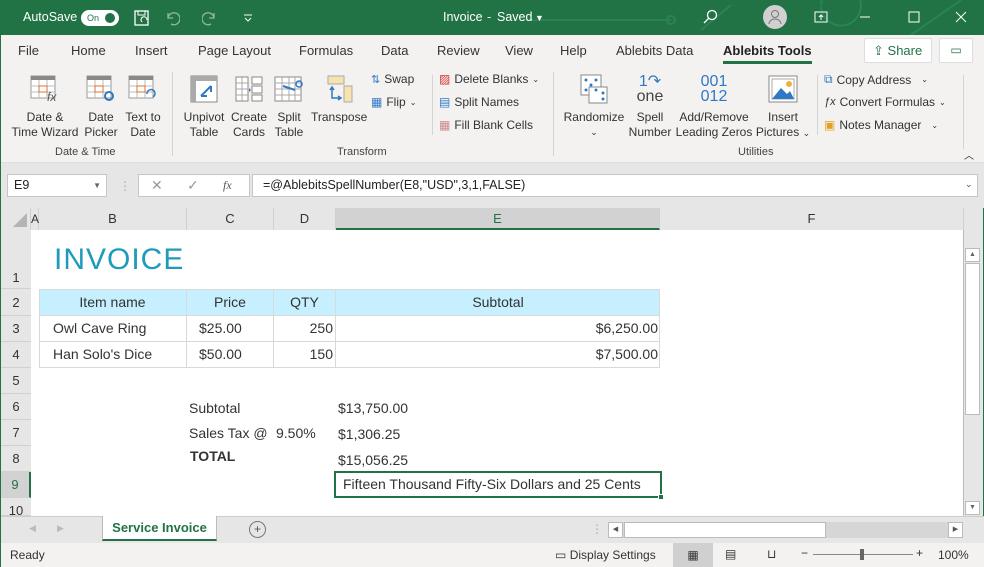 This screenshot has height=567, width=984. What do you see at coordinates (97, 185) in the screenshot?
I see `chevron-down-icon: ▼` at bounding box center [97, 185].